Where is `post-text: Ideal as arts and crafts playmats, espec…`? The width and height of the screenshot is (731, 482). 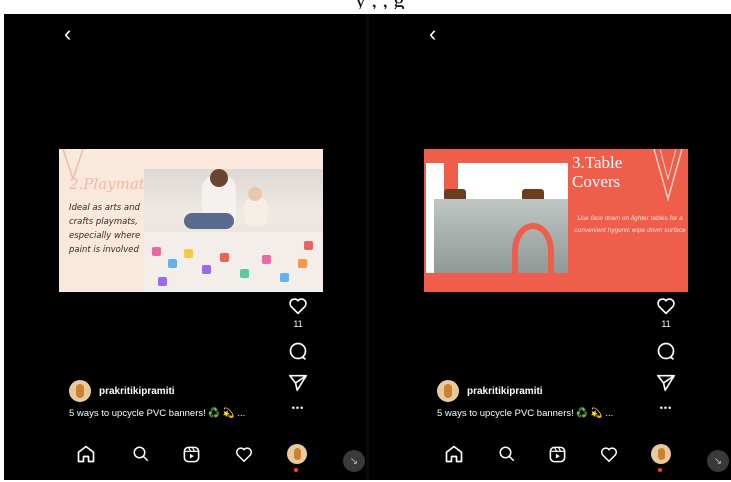
post-text: Ideal as arts and crafts playmats, espec… is located at coordinates (105, 229).